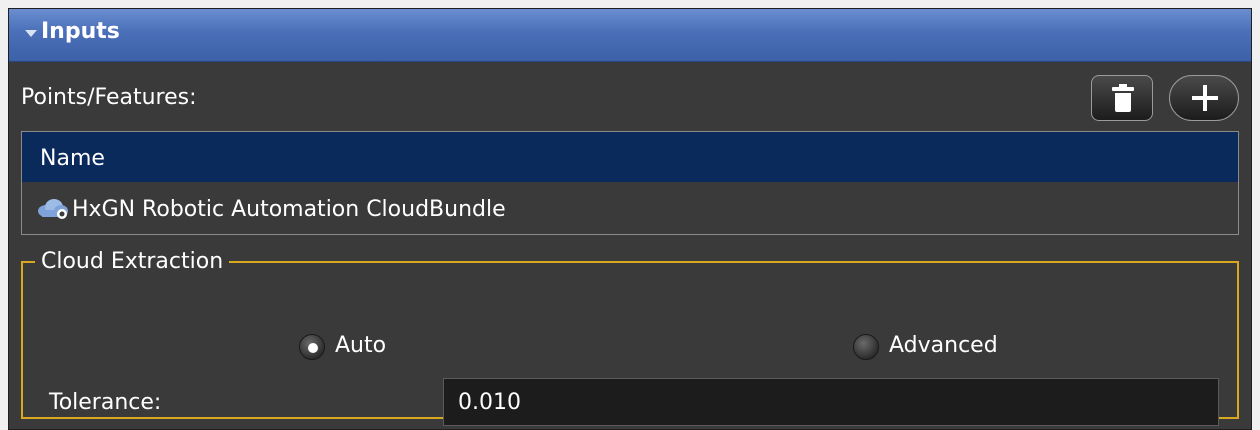 Image resolution: width=1260 pixels, height=430 pixels. I want to click on table-row: HxGN Robotic Automation CloudBundle, so click(630, 209).